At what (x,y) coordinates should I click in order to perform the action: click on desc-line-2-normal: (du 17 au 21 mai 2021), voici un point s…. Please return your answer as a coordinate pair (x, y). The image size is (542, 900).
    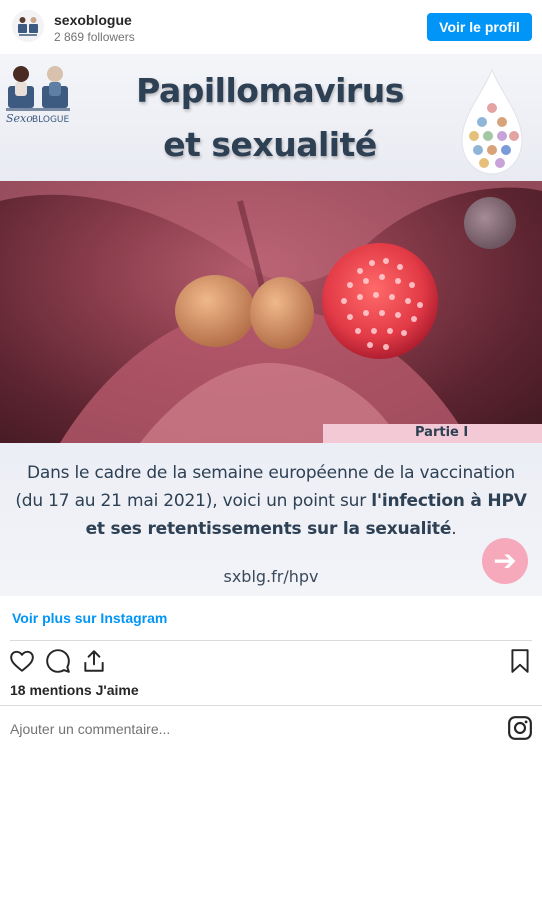
    Looking at the image, I should click on (193, 501).